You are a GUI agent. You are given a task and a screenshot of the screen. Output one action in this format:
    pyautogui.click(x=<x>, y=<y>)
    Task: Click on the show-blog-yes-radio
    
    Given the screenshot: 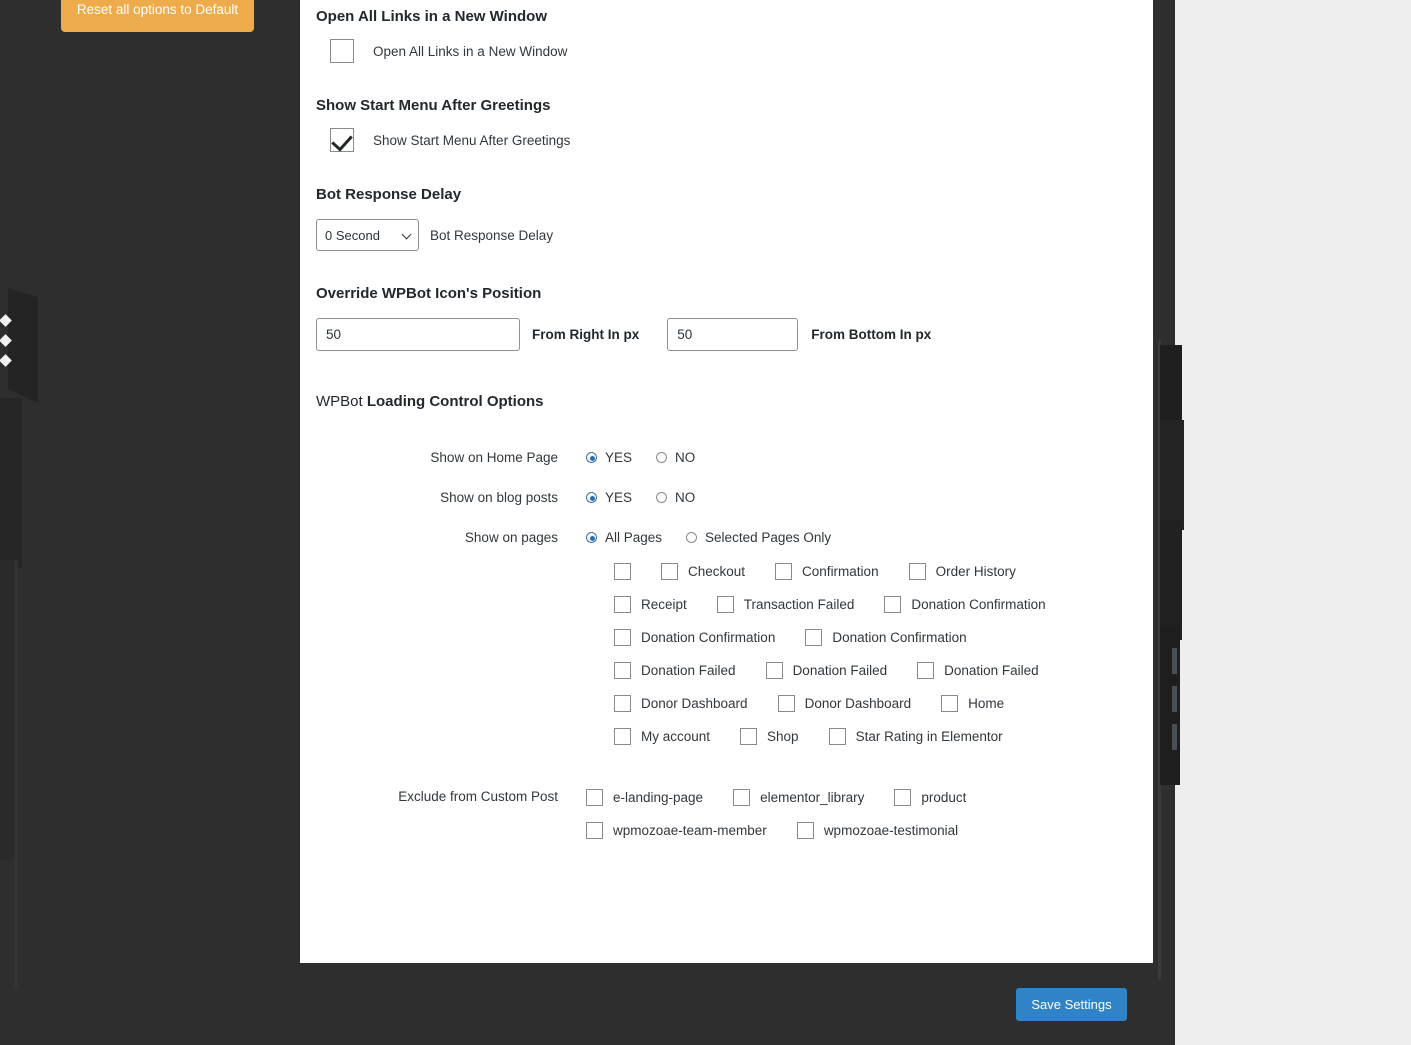 What is the action you would take?
    pyautogui.click(x=591, y=497)
    